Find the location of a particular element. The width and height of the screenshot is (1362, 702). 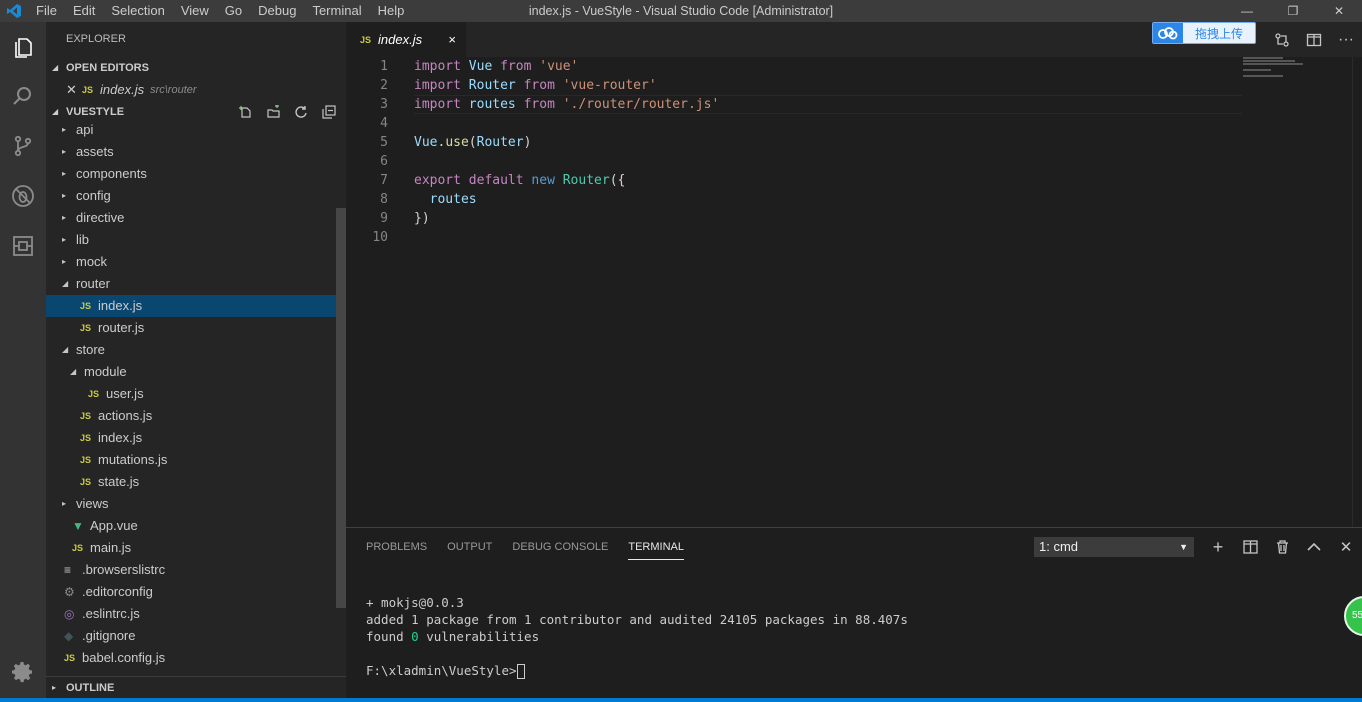

tree-item-directive: ▸ directive is located at coordinates (191, 218).